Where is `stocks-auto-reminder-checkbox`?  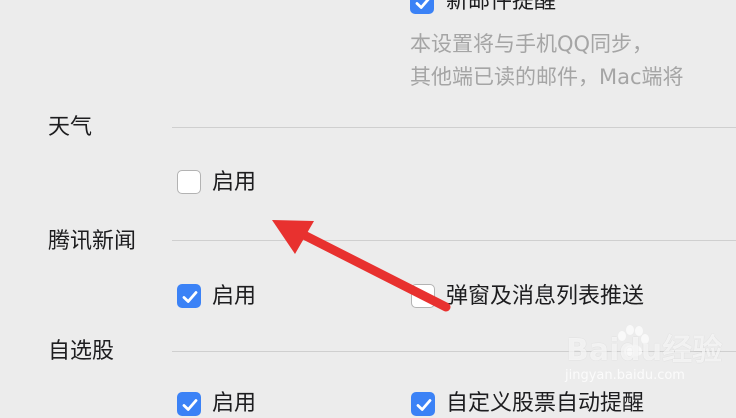 stocks-auto-reminder-checkbox is located at coordinates (423, 404).